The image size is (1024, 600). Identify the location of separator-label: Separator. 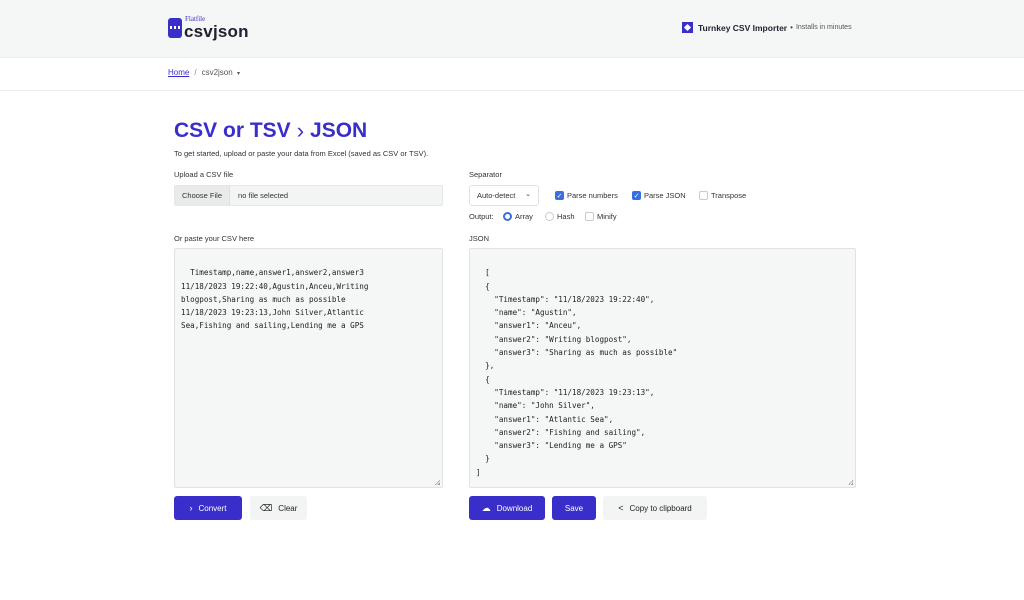
(485, 174).